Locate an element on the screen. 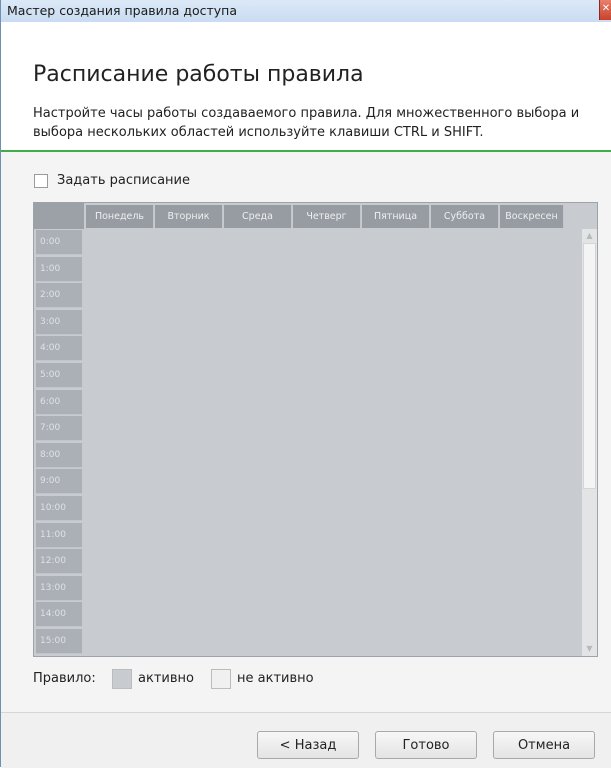 The height and width of the screenshot is (768, 611). close-icon: ✕ is located at coordinates (605, 10).